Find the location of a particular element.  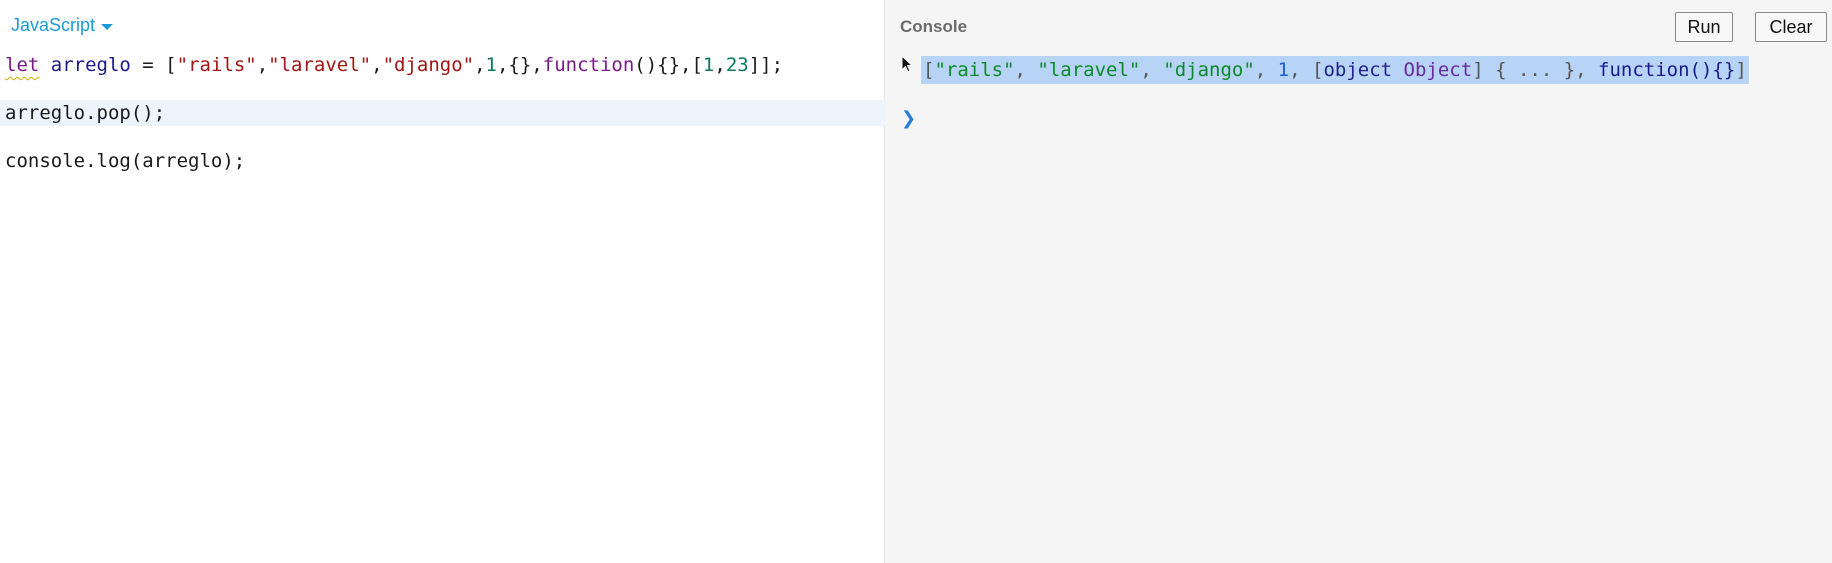

code-token: ]]; is located at coordinates (766, 65).